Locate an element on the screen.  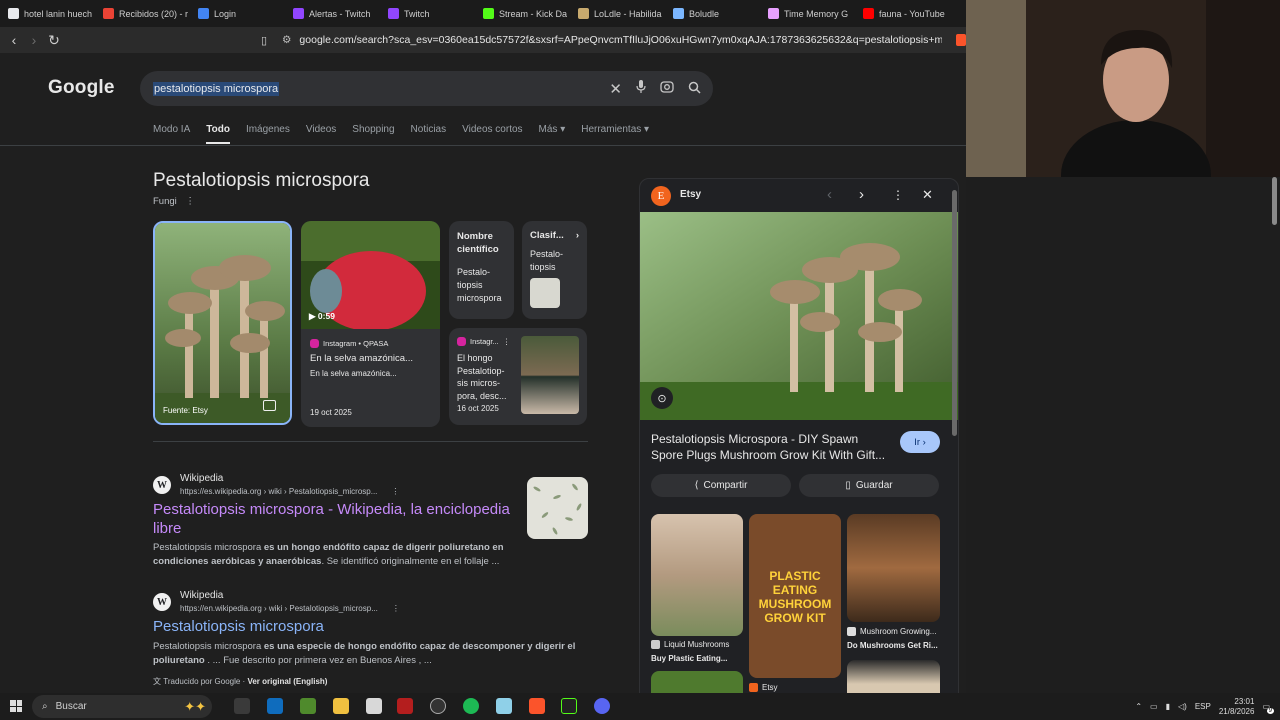
save-button: ▯ Guardar is located at coordinates (869, 485).